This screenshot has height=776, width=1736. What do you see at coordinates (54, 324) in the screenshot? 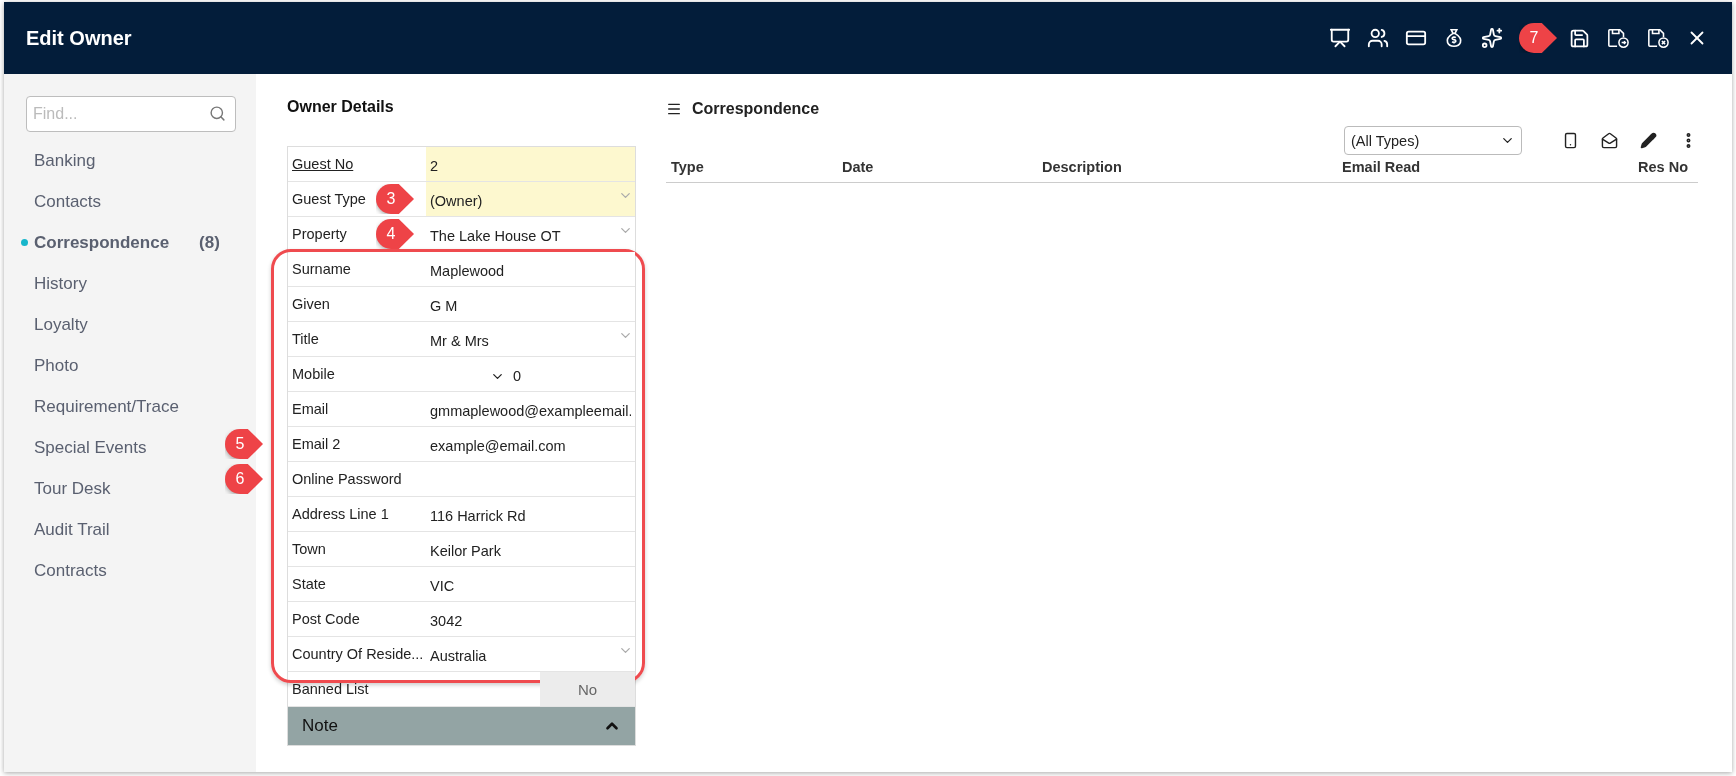
I see `sidebar-item: Loyalty` at bounding box center [54, 324].